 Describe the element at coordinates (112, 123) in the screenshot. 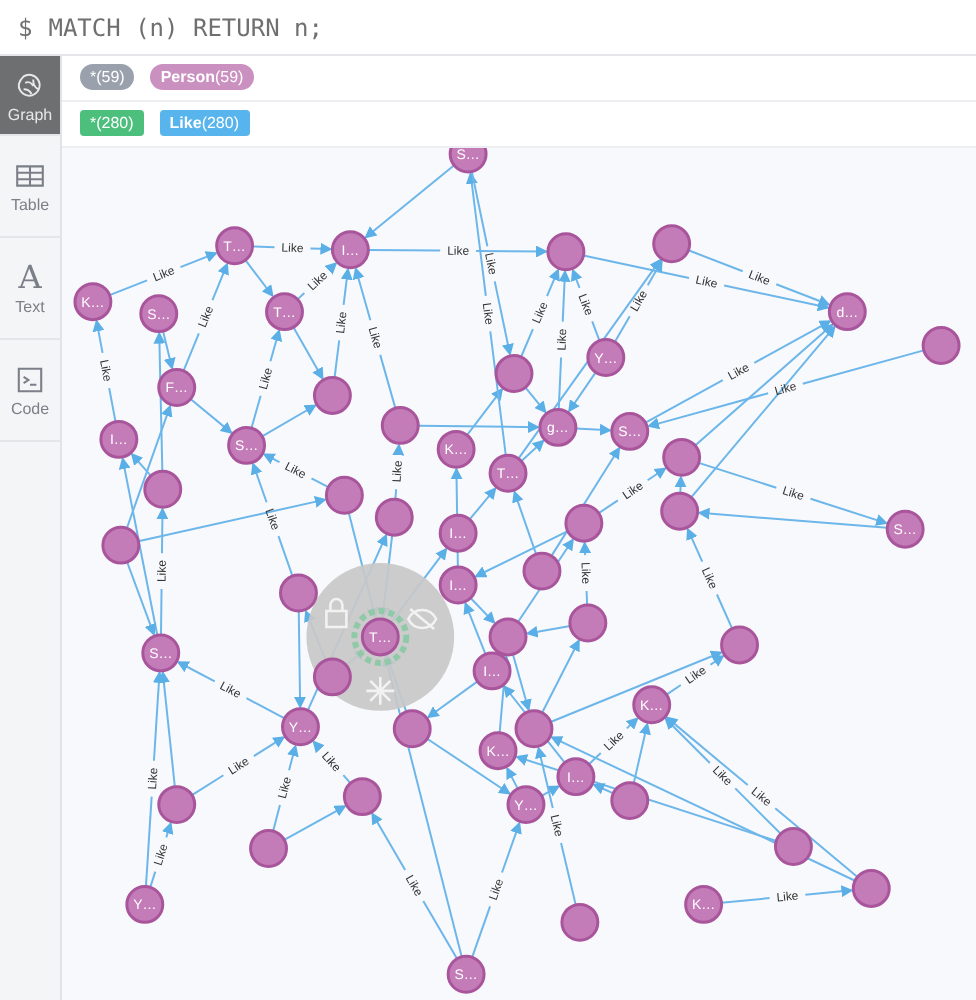

I see `relationship-type-tag: *(280)` at that location.